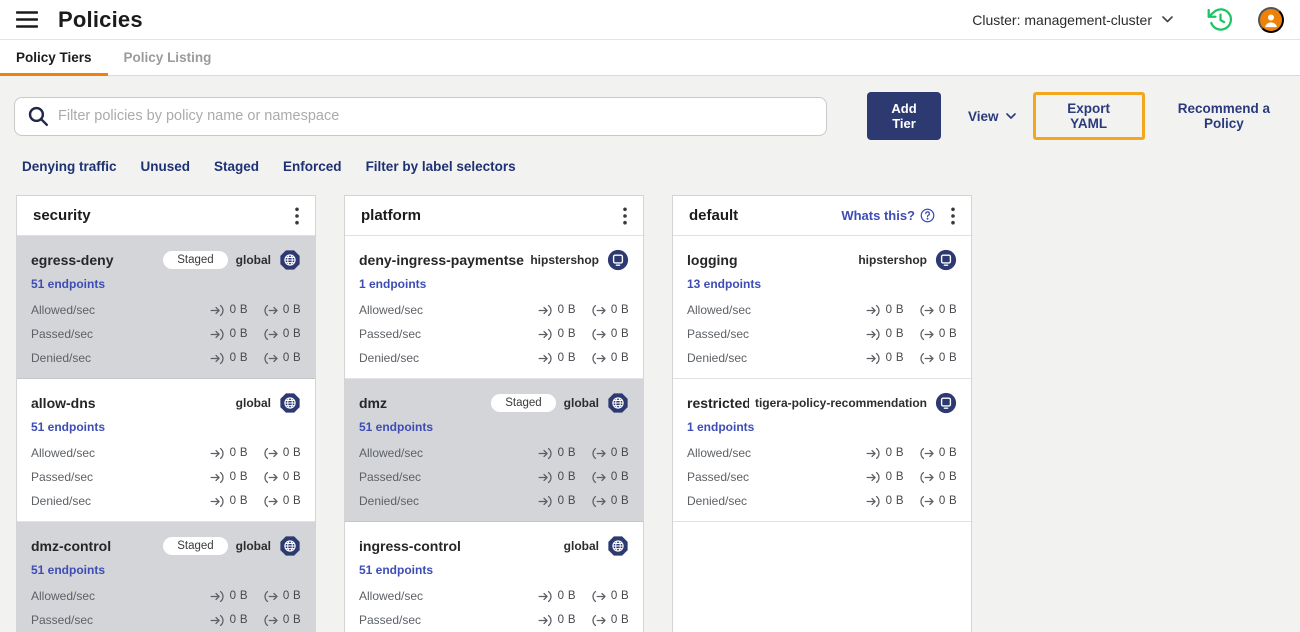 This screenshot has height=632, width=1300. What do you see at coordinates (904, 116) in the screenshot?
I see `add-tier-button: Add Tier` at bounding box center [904, 116].